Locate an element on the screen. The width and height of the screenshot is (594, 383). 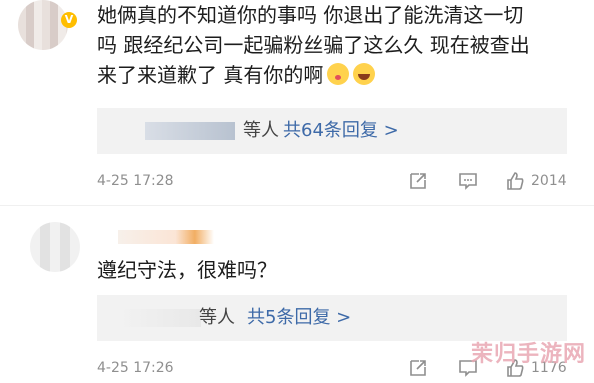
comment-time: 4-25 17:26 is located at coordinates (135, 368).